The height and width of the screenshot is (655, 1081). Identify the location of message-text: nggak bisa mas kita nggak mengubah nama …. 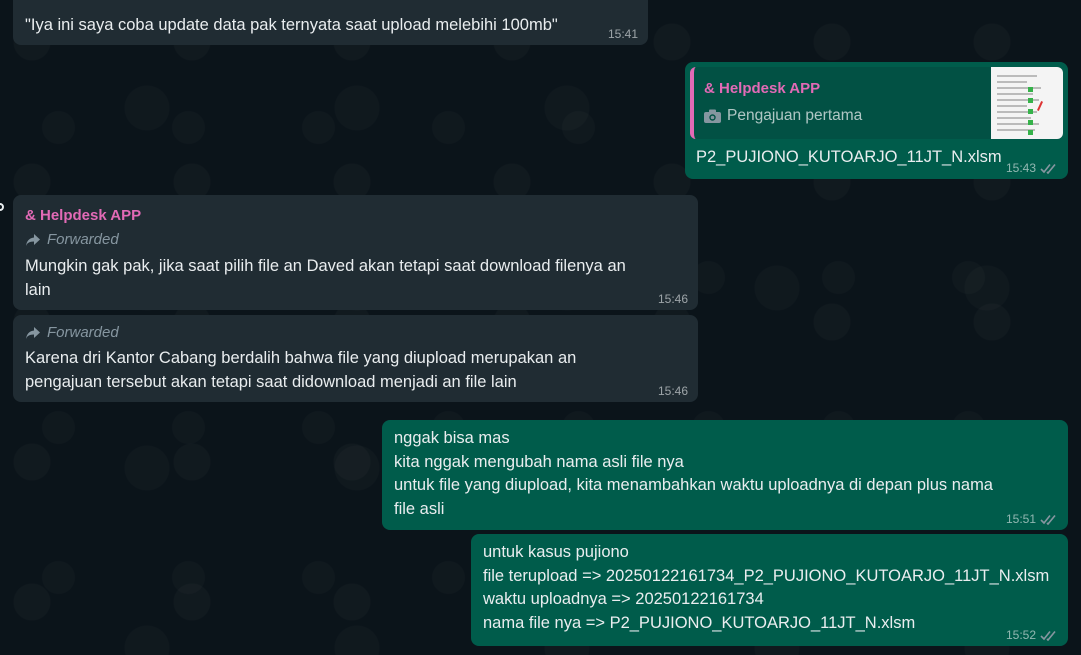
(693, 473).